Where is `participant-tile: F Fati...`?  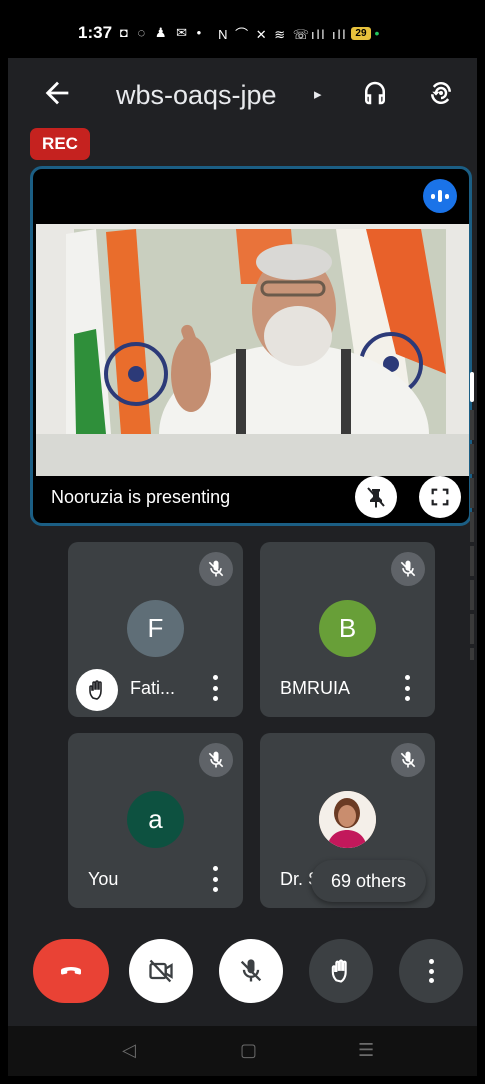
participant-tile: F Fati... is located at coordinates (155, 629).